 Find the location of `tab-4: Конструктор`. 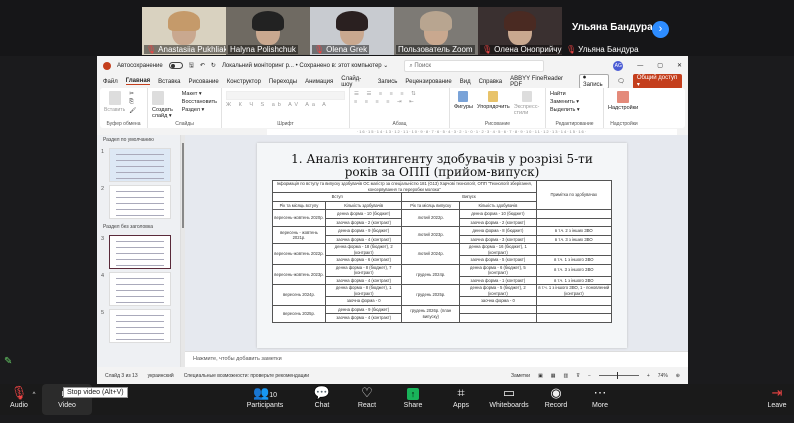

tab-4: Конструктор is located at coordinates (244, 82).